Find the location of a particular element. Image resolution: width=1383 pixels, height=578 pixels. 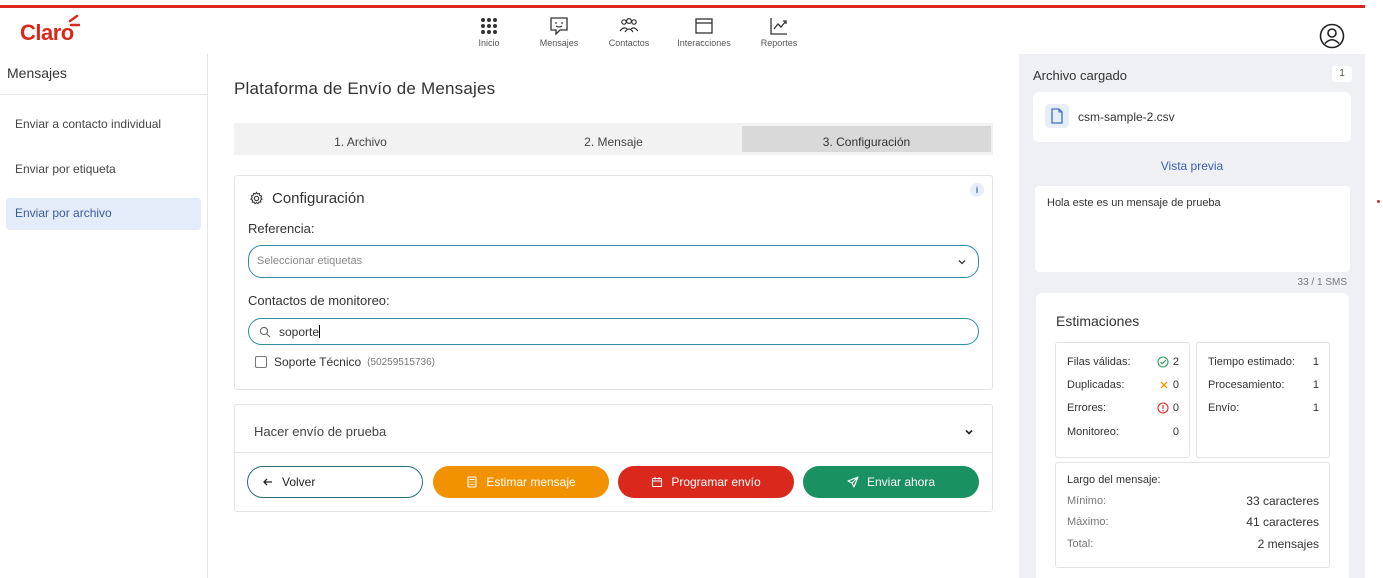

estimated-time-label: Tiempo estimado: is located at coordinates (1252, 362).